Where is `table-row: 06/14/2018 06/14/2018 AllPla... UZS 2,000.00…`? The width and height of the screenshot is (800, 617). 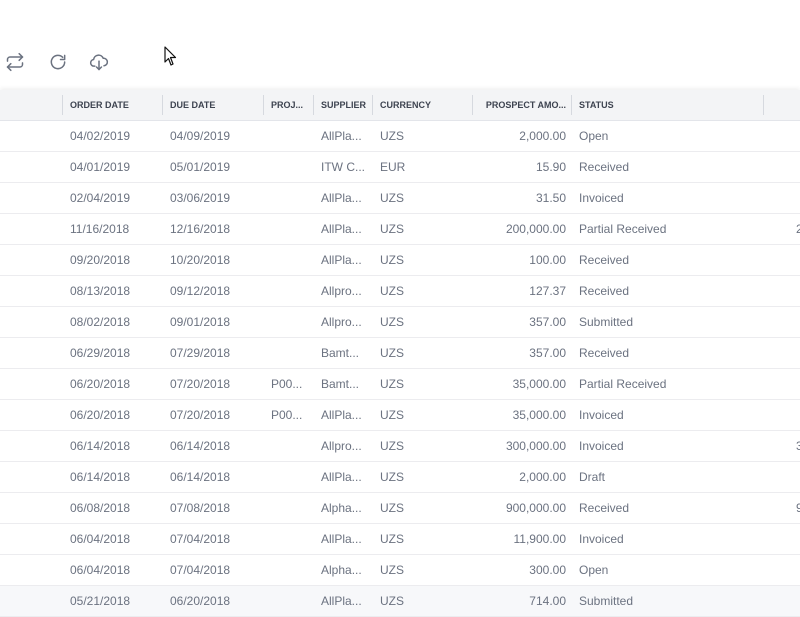 table-row: 06/14/2018 06/14/2018 AllPla... UZS 2,000.00… is located at coordinates (400, 477).